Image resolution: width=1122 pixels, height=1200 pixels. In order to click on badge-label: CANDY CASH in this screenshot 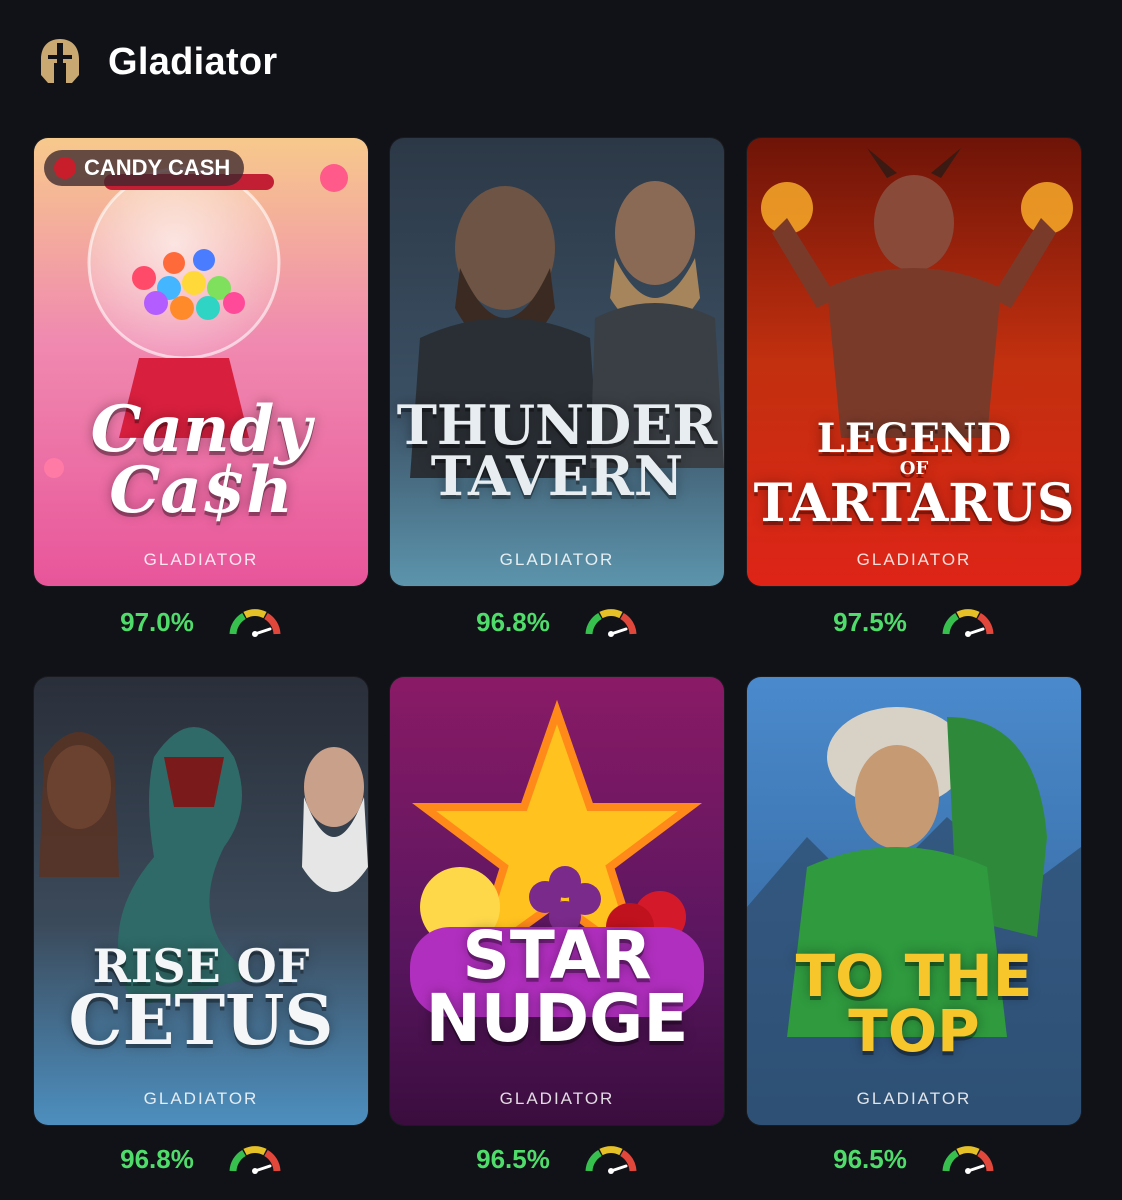, I will do `click(157, 167)`.